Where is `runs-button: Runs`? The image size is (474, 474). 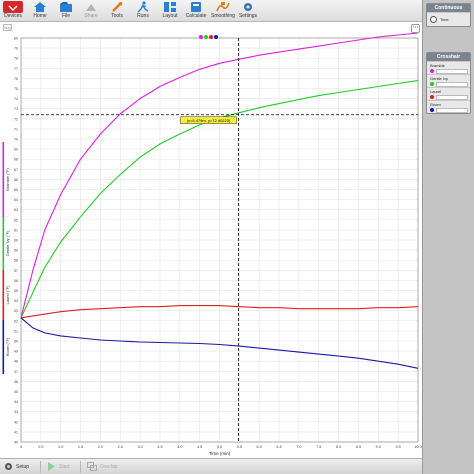 runs-button: Runs is located at coordinates (143, 11).